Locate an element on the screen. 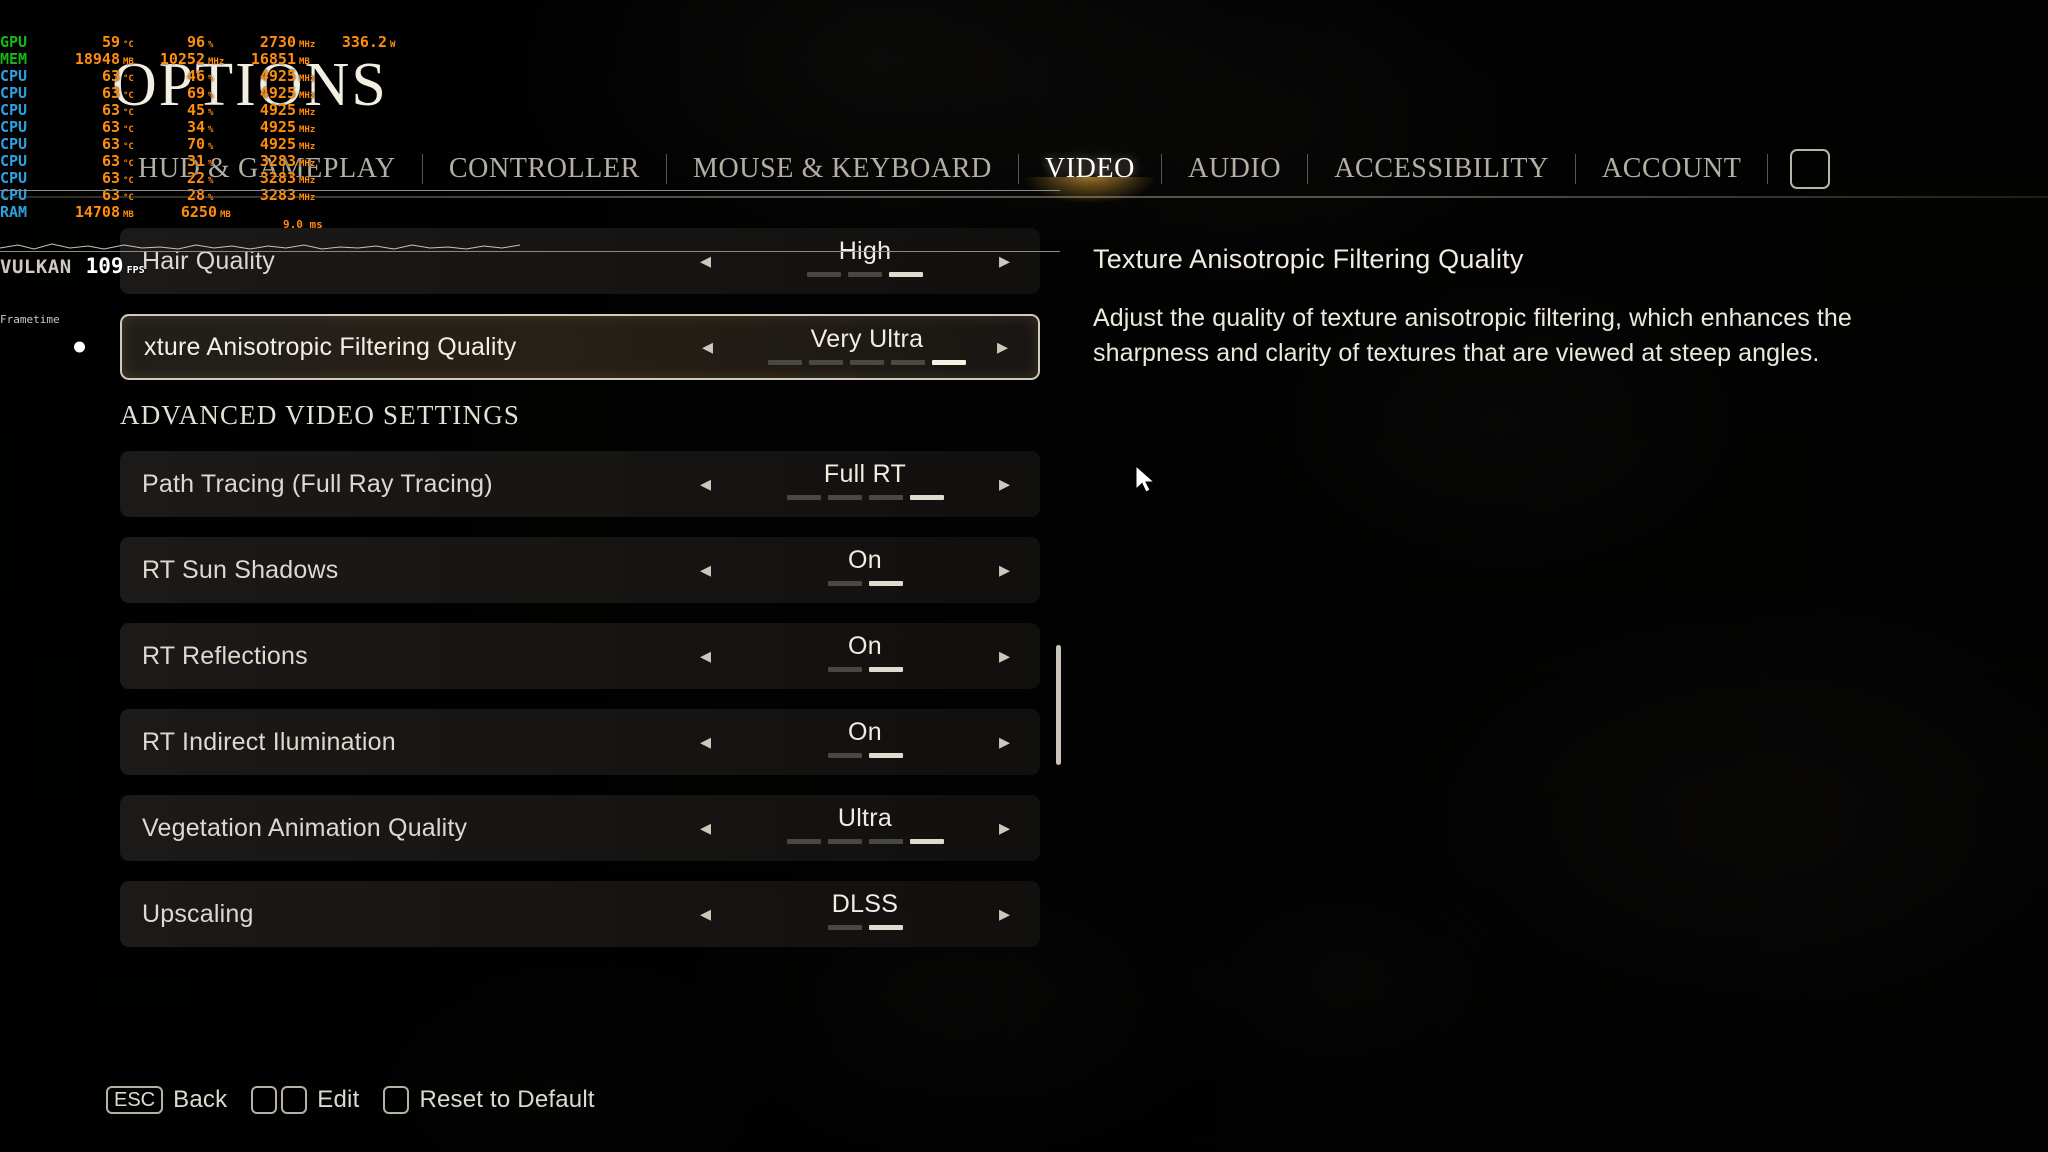 The height and width of the screenshot is (1152, 2048). description-title: Texture Anisotropic Filtering Quality is located at coordinates (1308, 259).